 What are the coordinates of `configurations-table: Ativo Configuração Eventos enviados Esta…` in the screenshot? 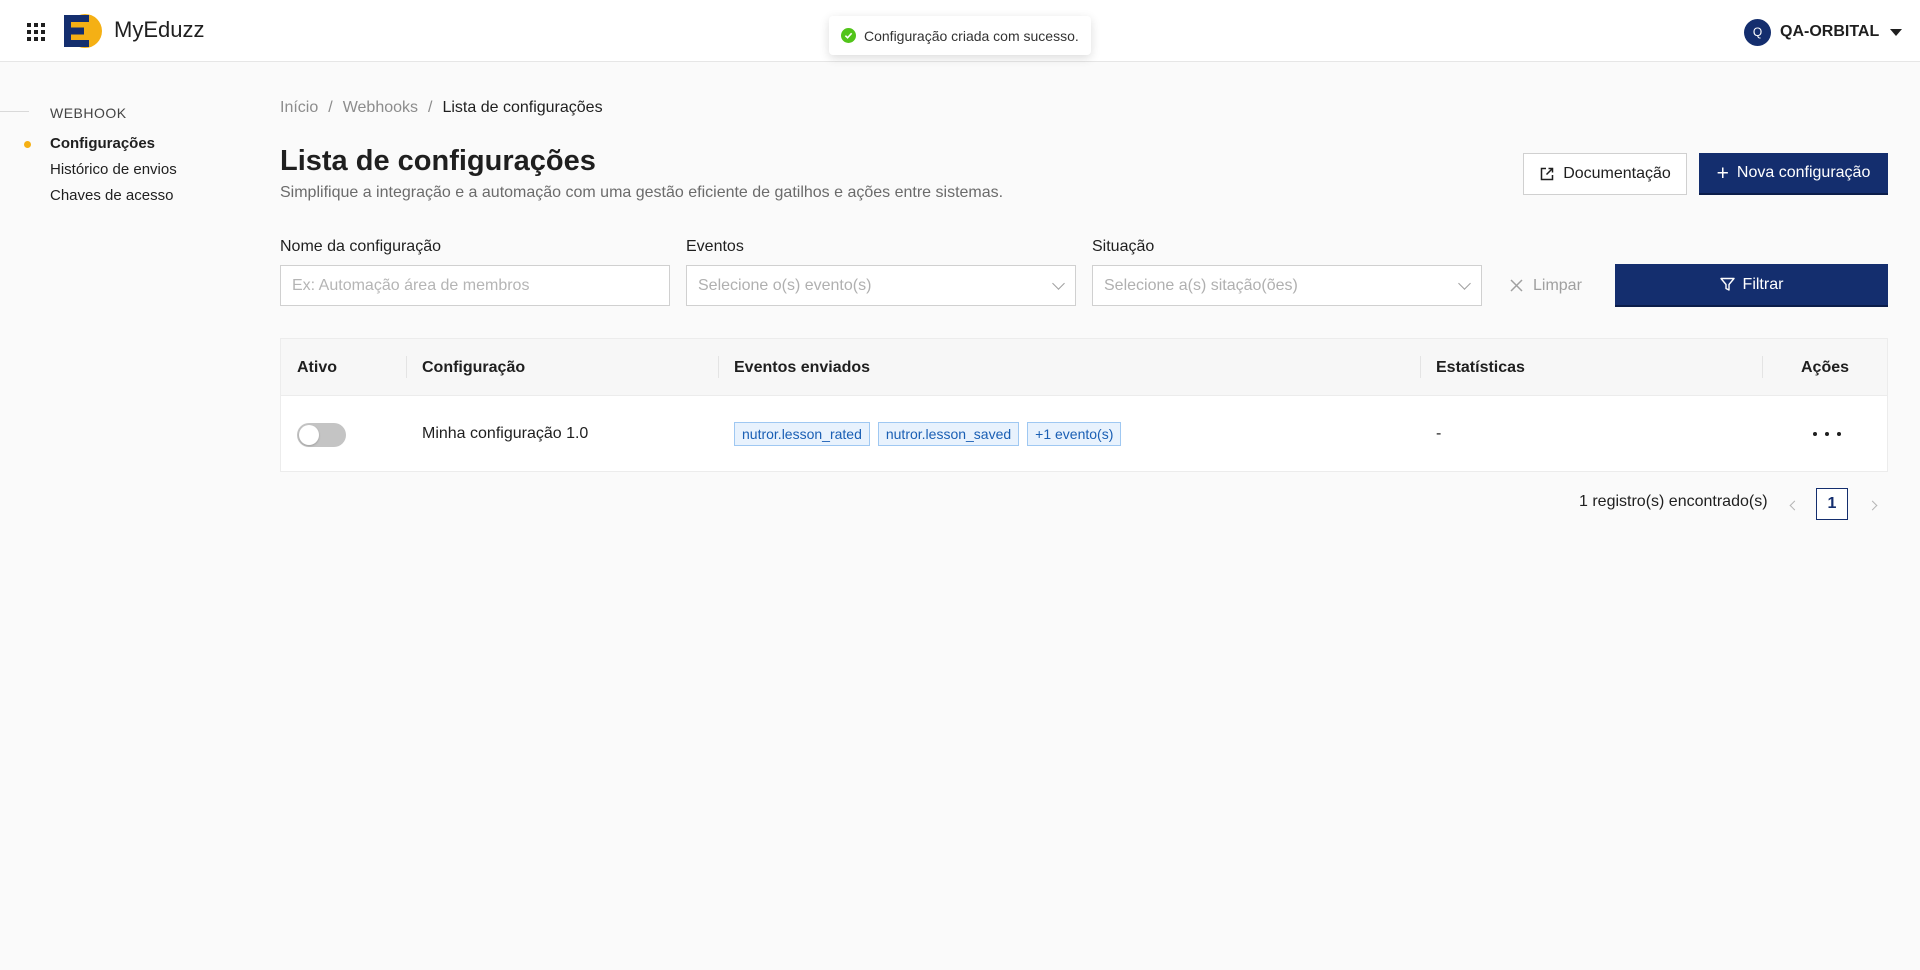 It's located at (1084, 405).